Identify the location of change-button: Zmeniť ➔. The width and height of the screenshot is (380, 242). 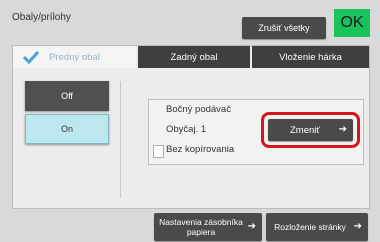
(310, 130).